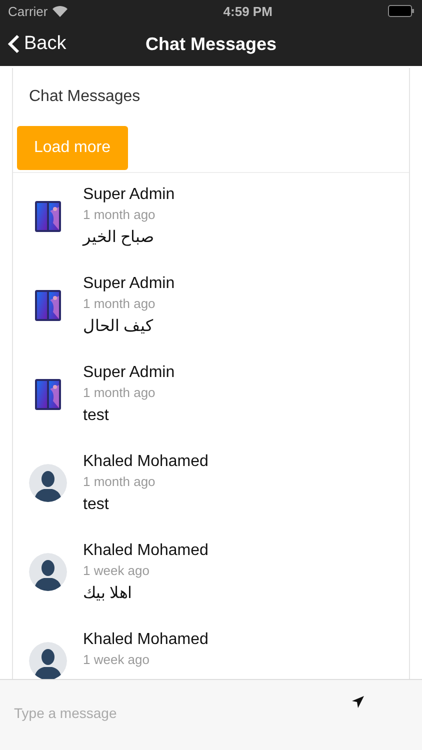 The image size is (422, 750). I want to click on carrier-label: Carrier, so click(28, 11).